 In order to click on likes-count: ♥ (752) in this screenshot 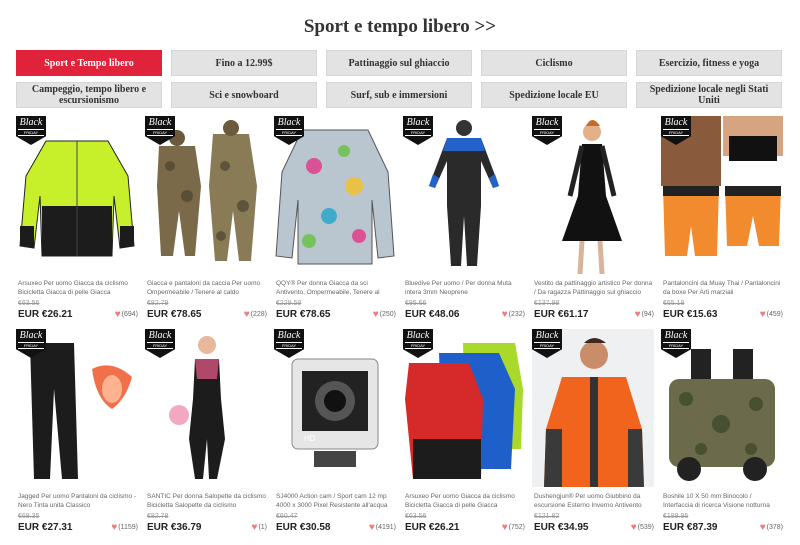, I will do `click(513, 528)`.